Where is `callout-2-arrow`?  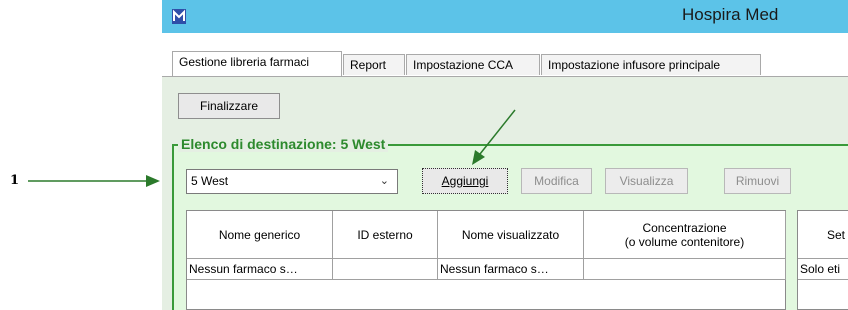
callout-2-arrow is located at coordinates (497, 132).